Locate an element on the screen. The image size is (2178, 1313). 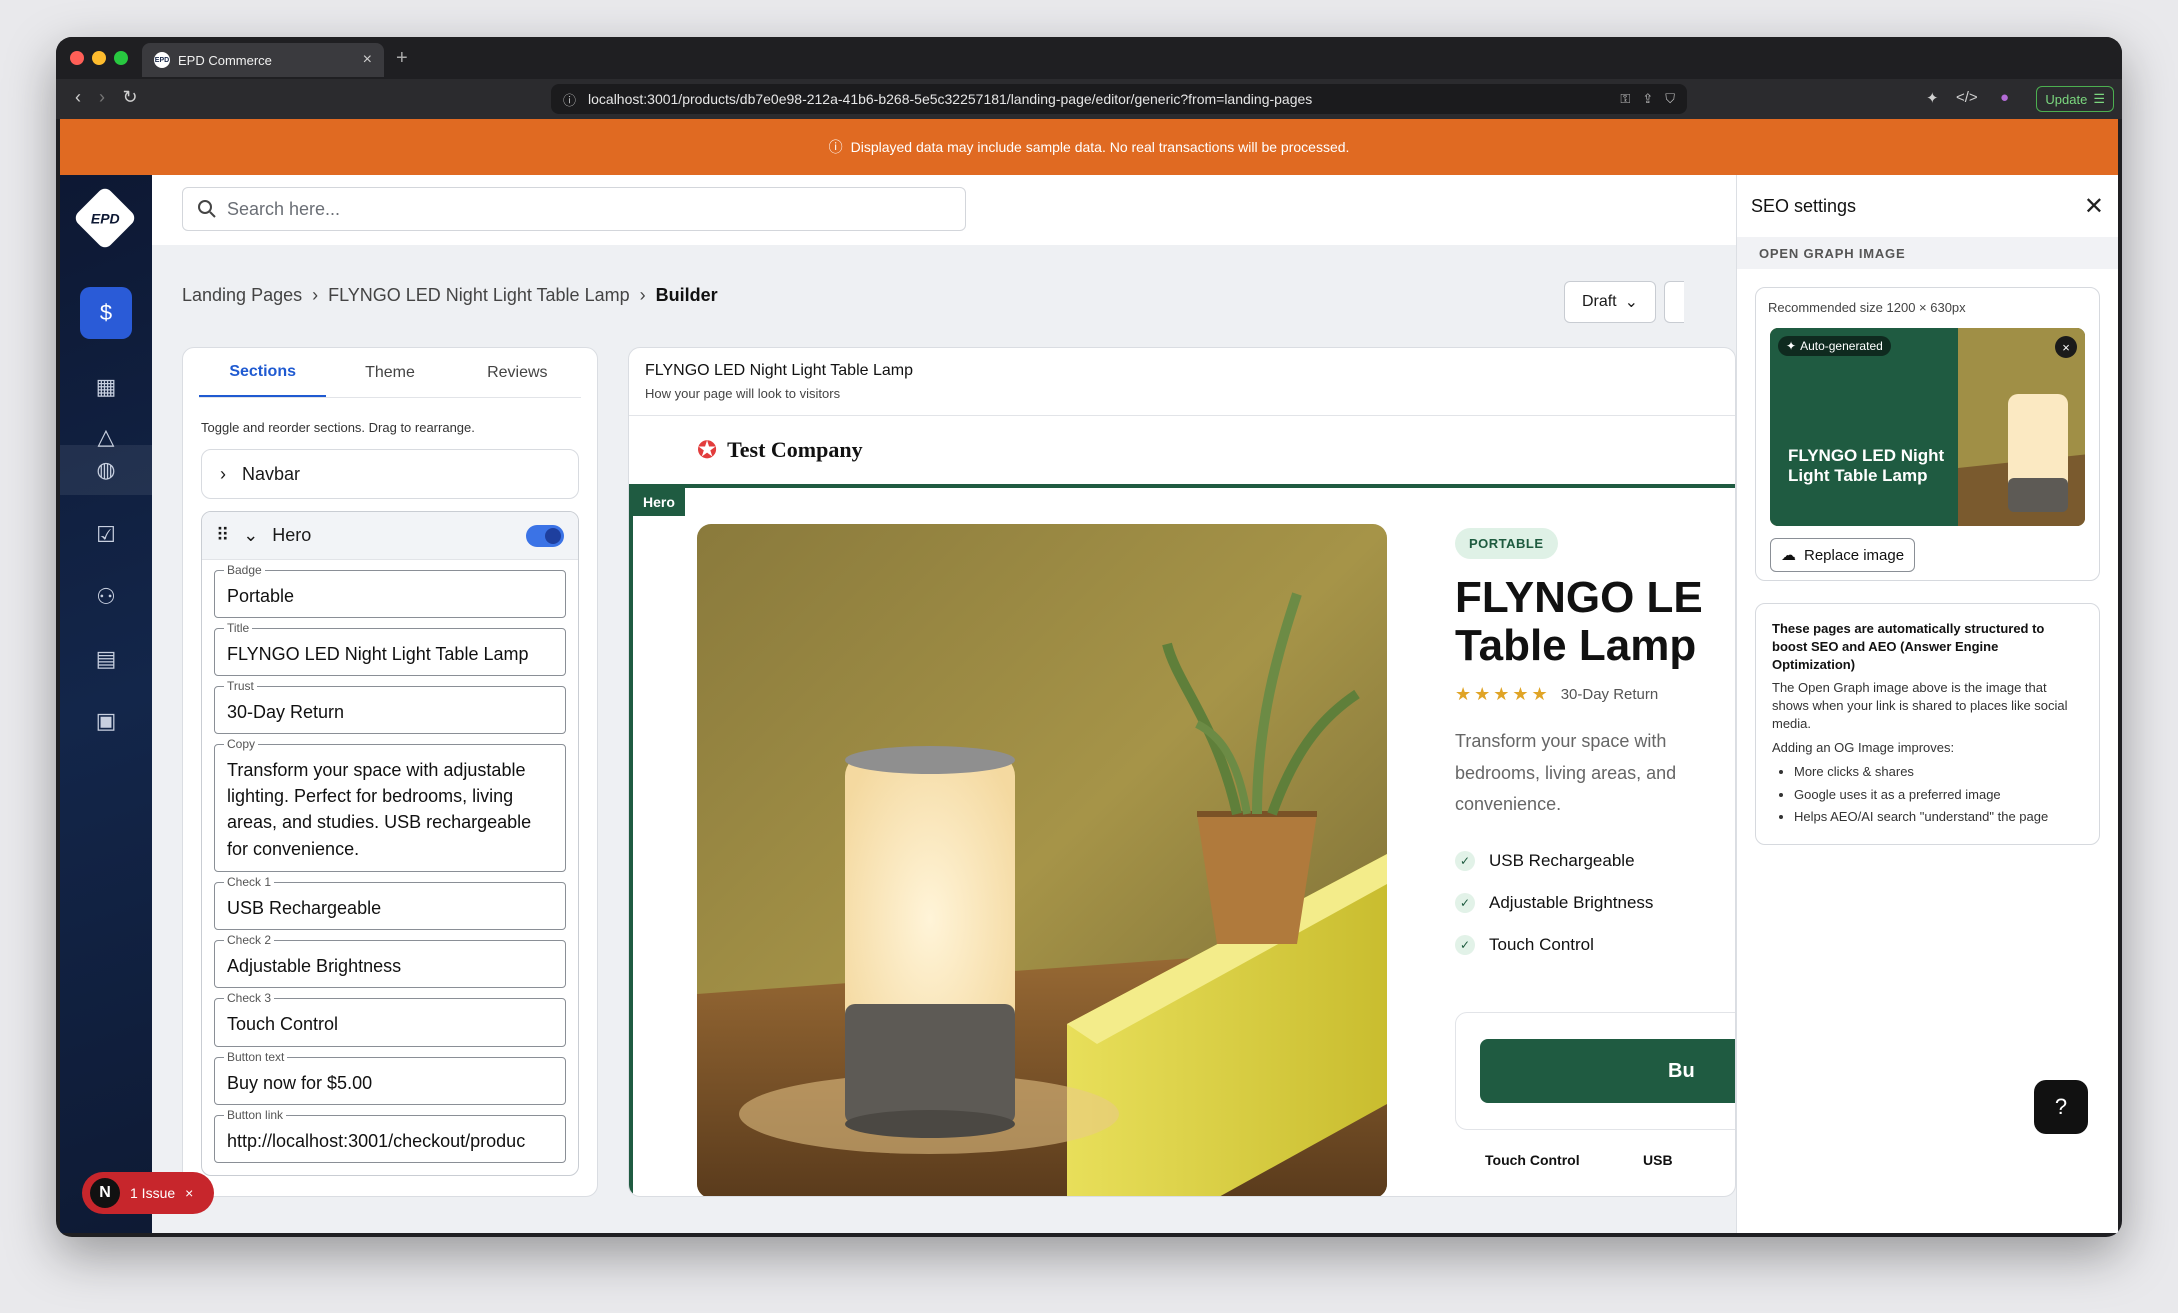
preview-subtitle: How your page will look to visitors is located at coordinates (743, 393).